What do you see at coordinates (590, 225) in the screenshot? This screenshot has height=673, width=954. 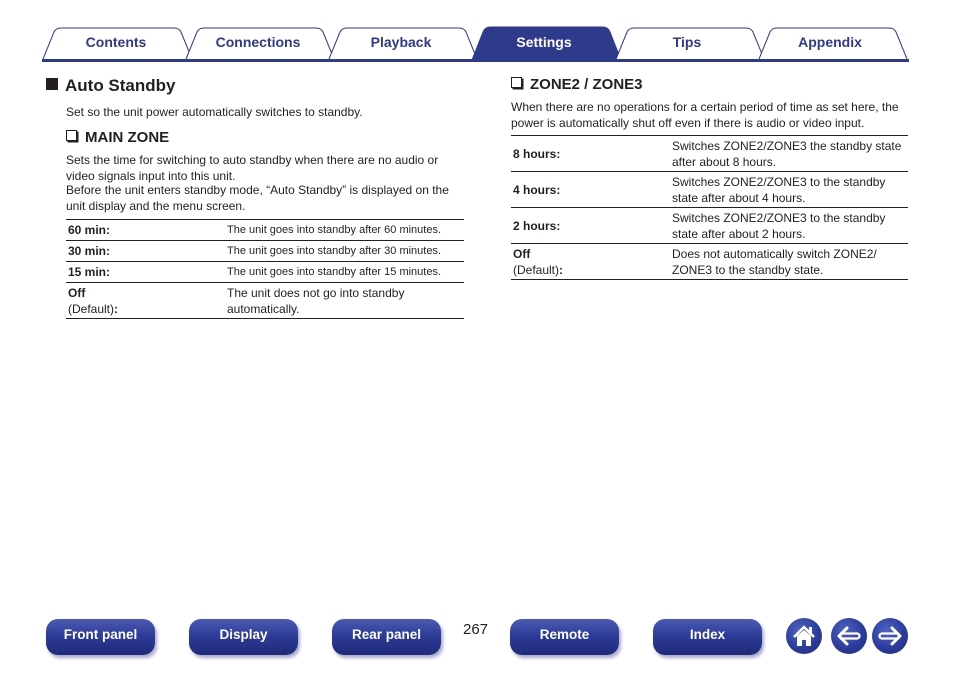 I see `option-key: 2 hours:` at bounding box center [590, 225].